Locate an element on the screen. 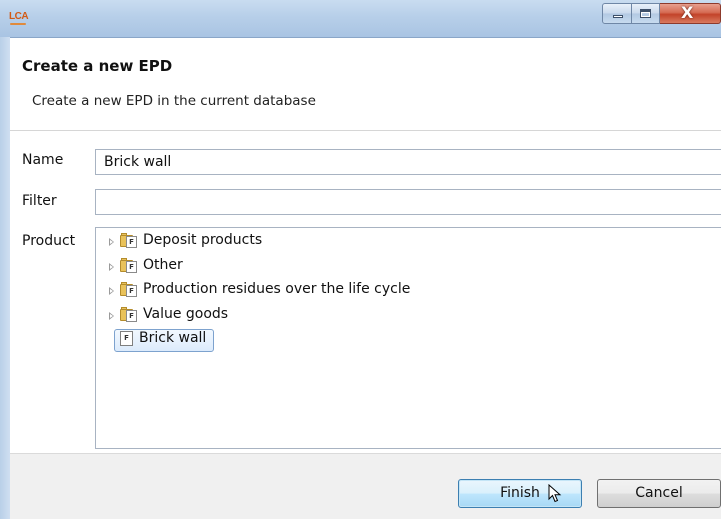  tree-item-deposit-products: F Deposit products is located at coordinates (396, 242).